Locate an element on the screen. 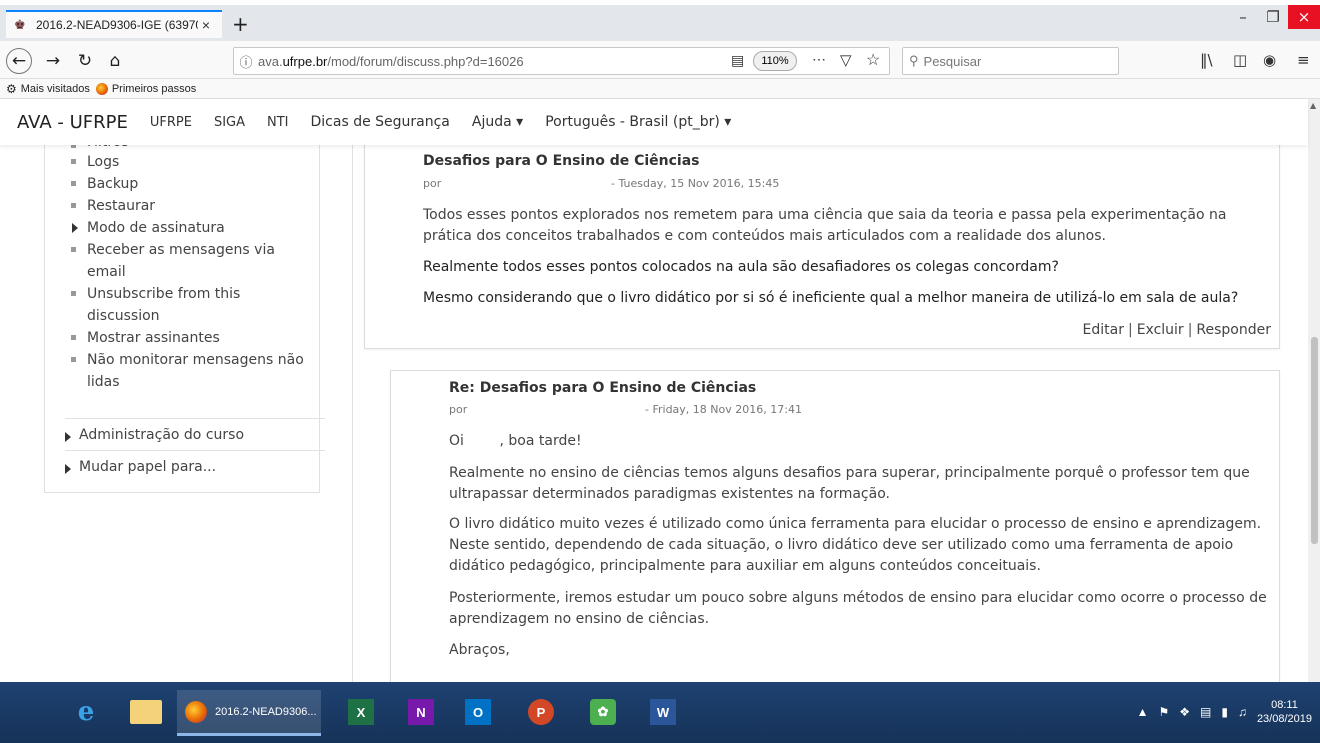 The width and height of the screenshot is (1320, 743). sidebar-item-logs: Logs is located at coordinates (190, 162).